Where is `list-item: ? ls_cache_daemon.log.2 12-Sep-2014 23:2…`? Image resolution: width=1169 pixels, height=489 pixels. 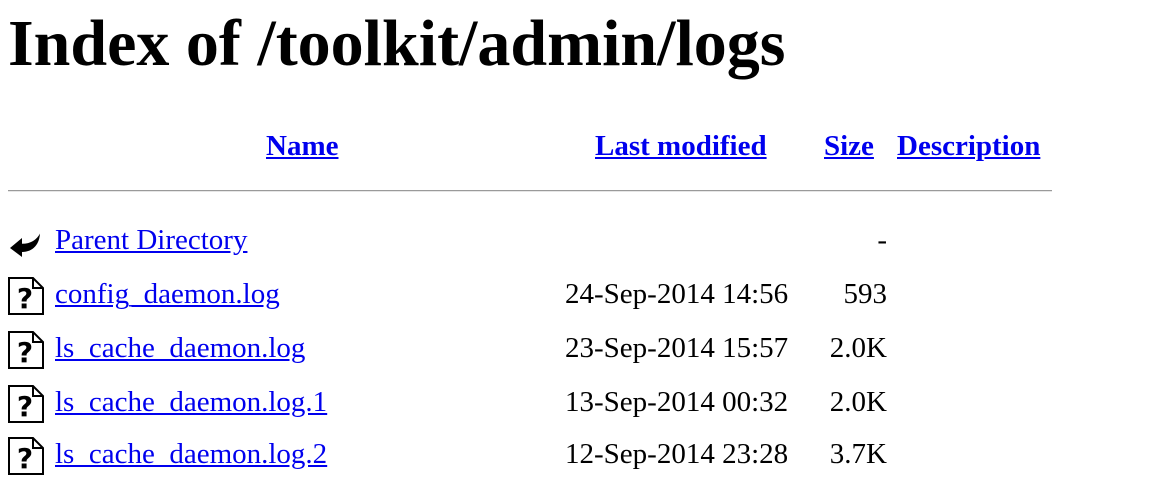
list-item: ? ls_cache_daemon.log.2 12-Sep-2014 23:2… is located at coordinates (584, 456).